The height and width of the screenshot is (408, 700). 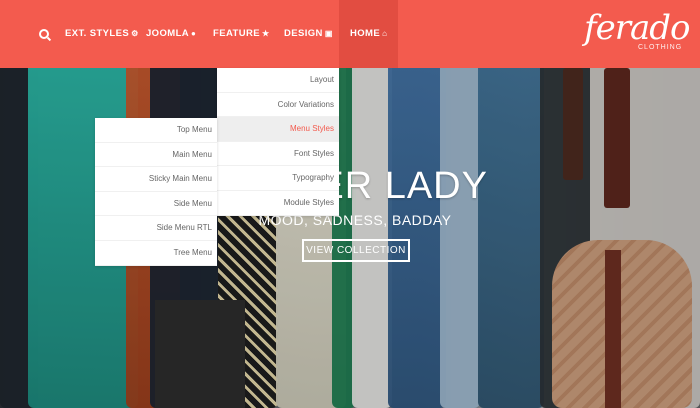 I want to click on menu-item-layout: Layout, so click(x=278, y=80).